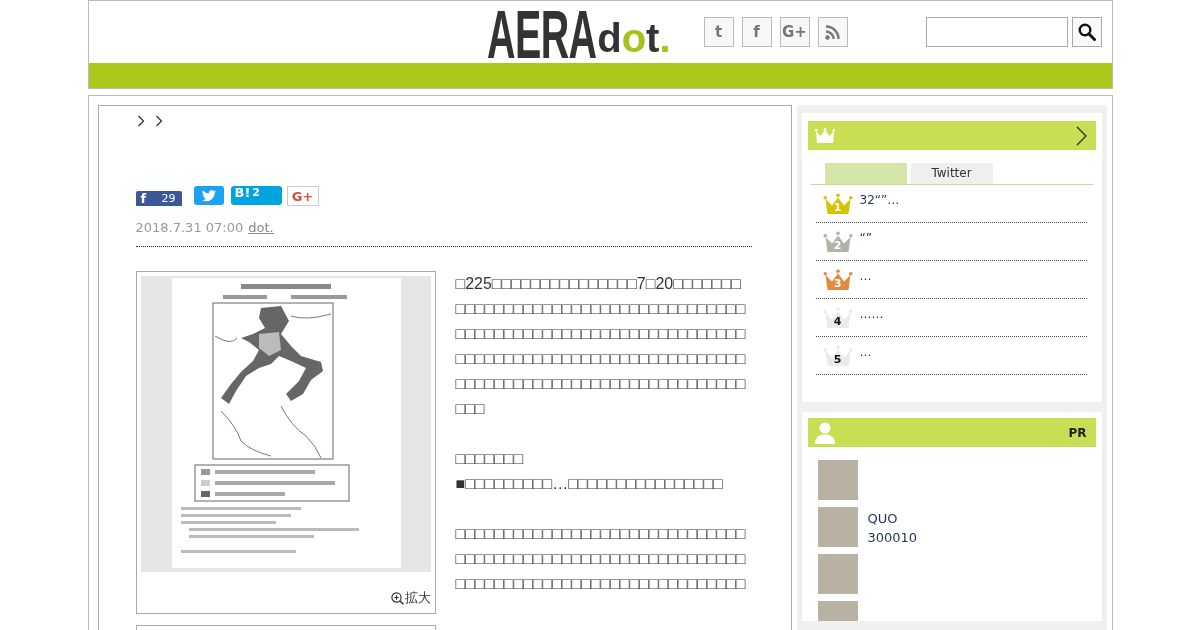  What do you see at coordinates (951, 173) in the screenshot?
I see `ranking-tab: Twitter` at bounding box center [951, 173].